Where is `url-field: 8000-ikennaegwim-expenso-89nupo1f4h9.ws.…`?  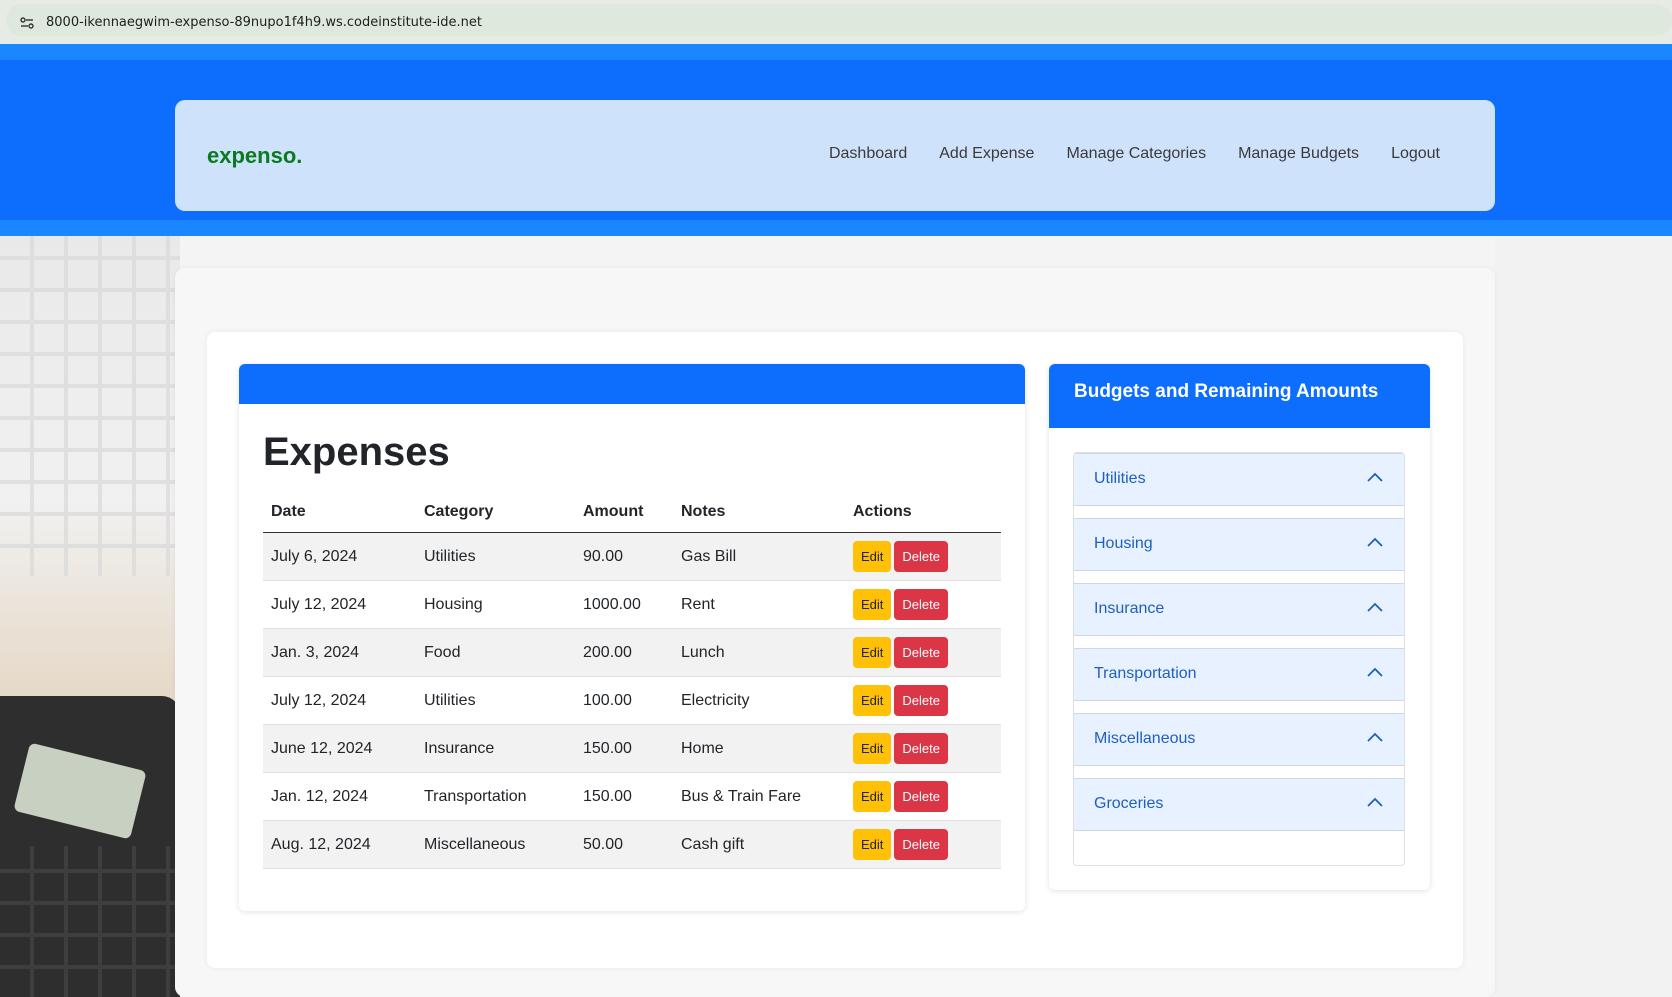
url-field: 8000-ikennaegwim-expenso-89nupo1f4h9.ws.… is located at coordinates (839, 20).